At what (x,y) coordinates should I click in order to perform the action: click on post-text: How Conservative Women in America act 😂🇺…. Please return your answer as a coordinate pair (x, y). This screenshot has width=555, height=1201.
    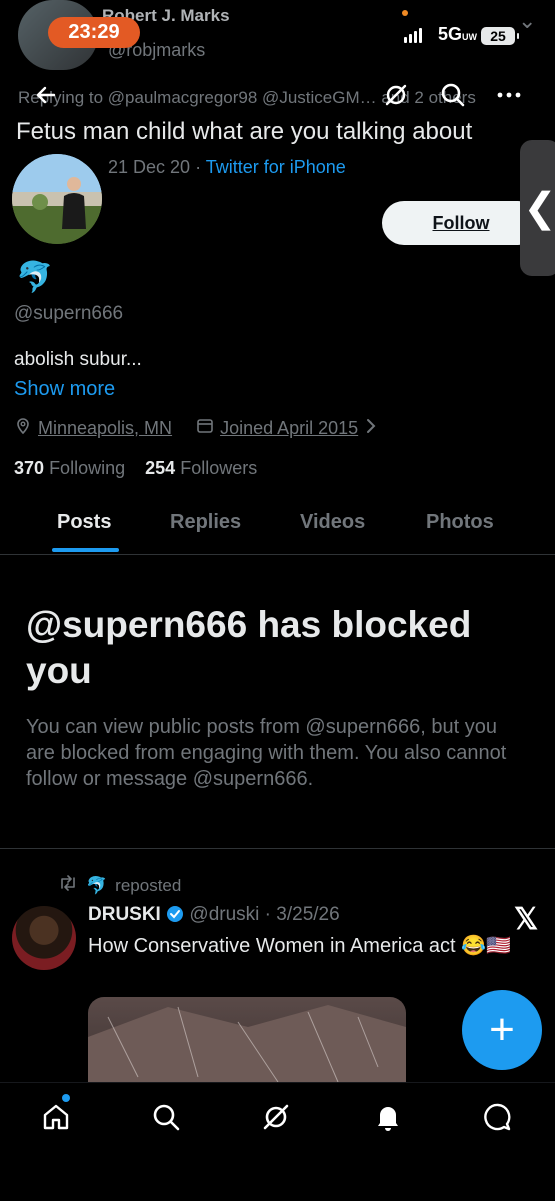
    Looking at the image, I should click on (299, 946).